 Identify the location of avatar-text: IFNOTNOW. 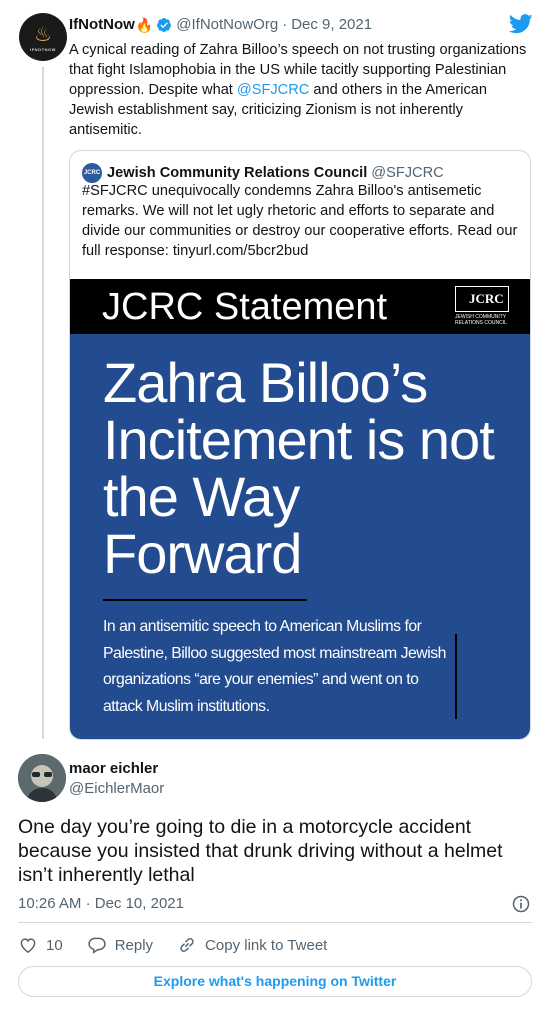
(43, 49).